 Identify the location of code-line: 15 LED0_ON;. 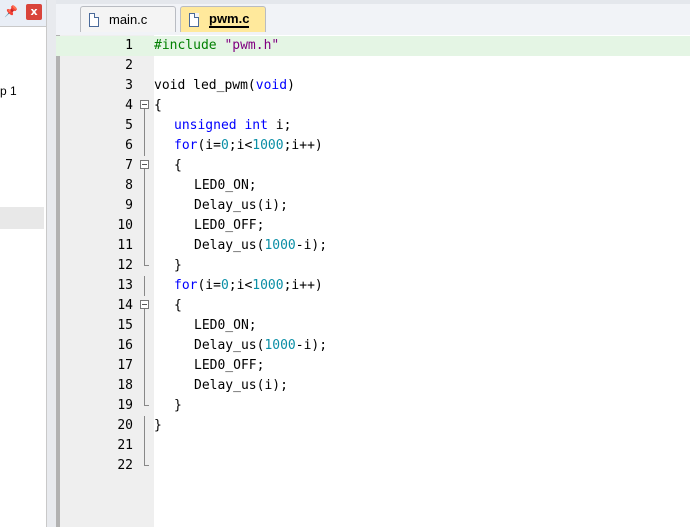
(373, 326).